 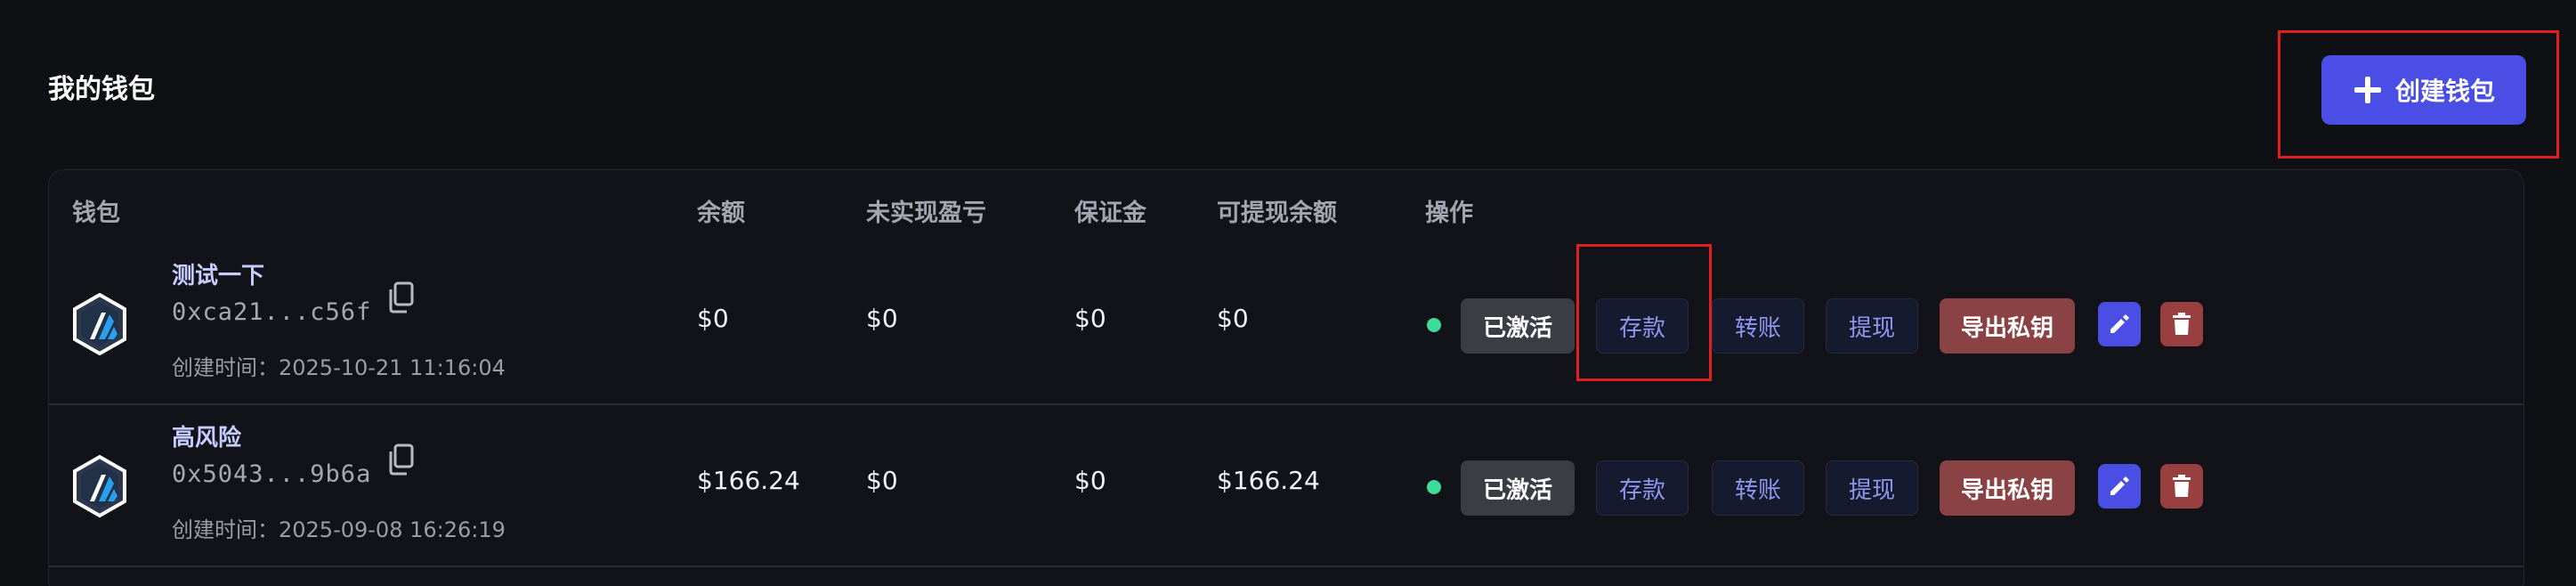 What do you see at coordinates (2444, 91) in the screenshot?
I see `create-wallet-label: 创建钱包` at bounding box center [2444, 91].